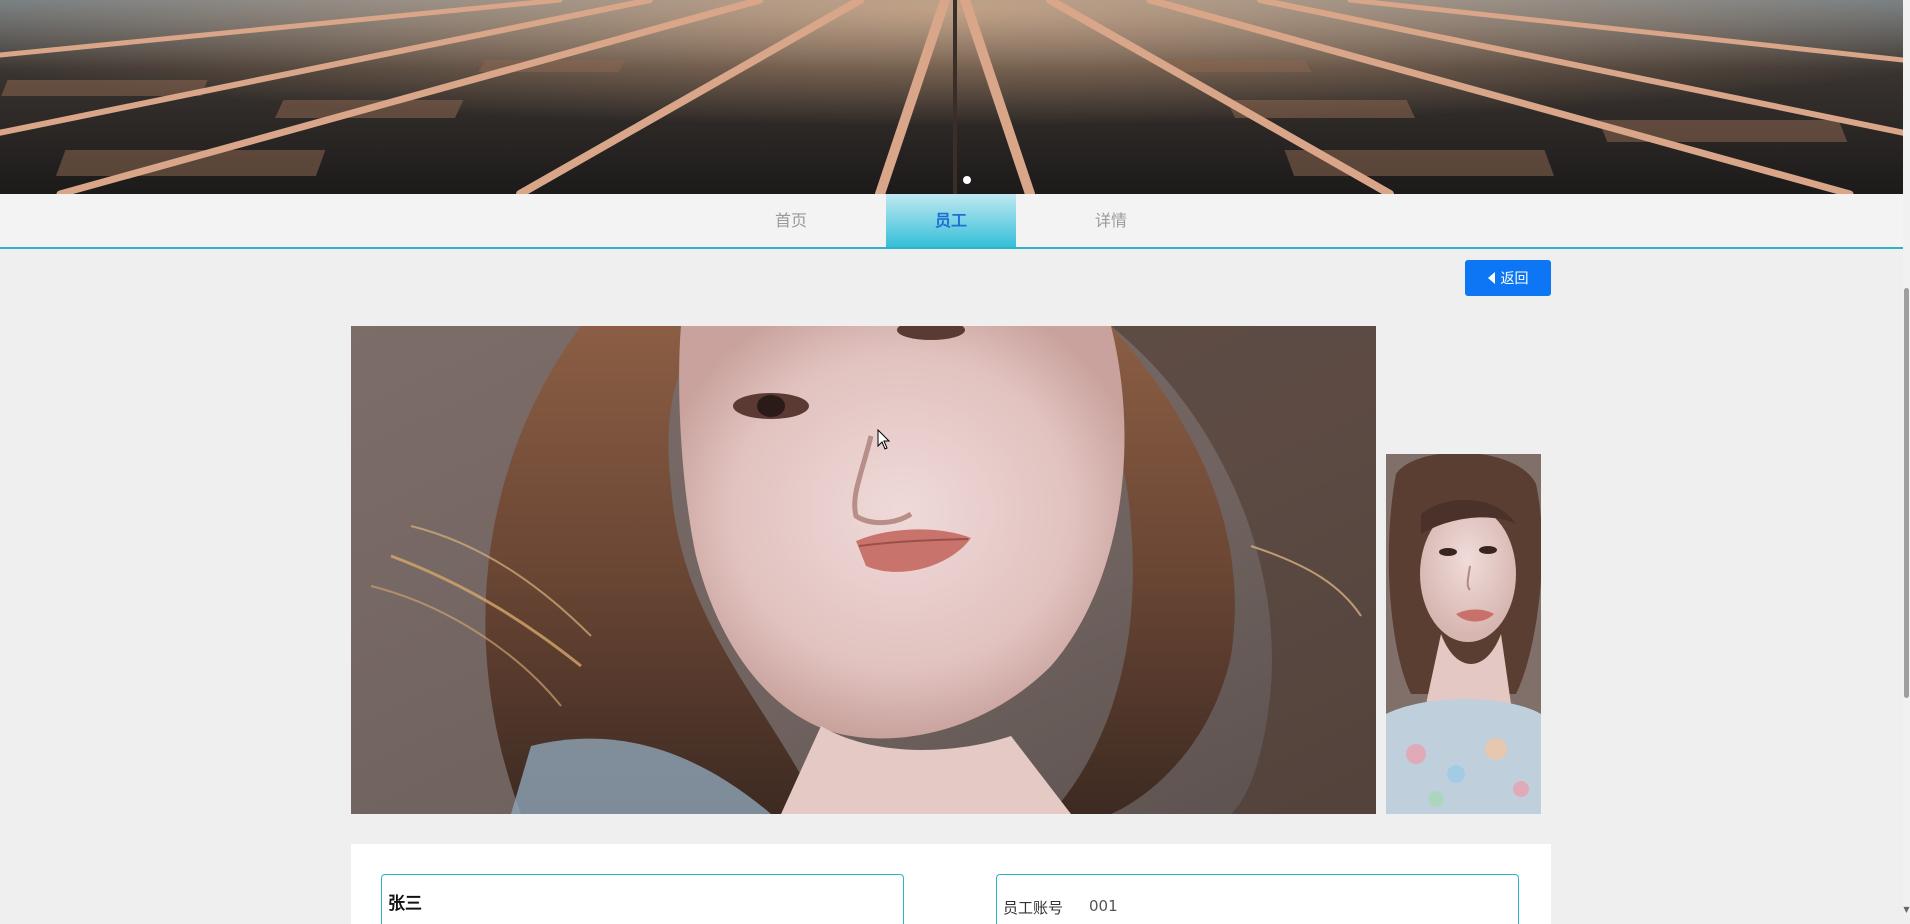 The height and width of the screenshot is (924, 1910). Describe the element at coordinates (1514, 279) in the screenshot. I see `back-button-label: 返回` at that location.